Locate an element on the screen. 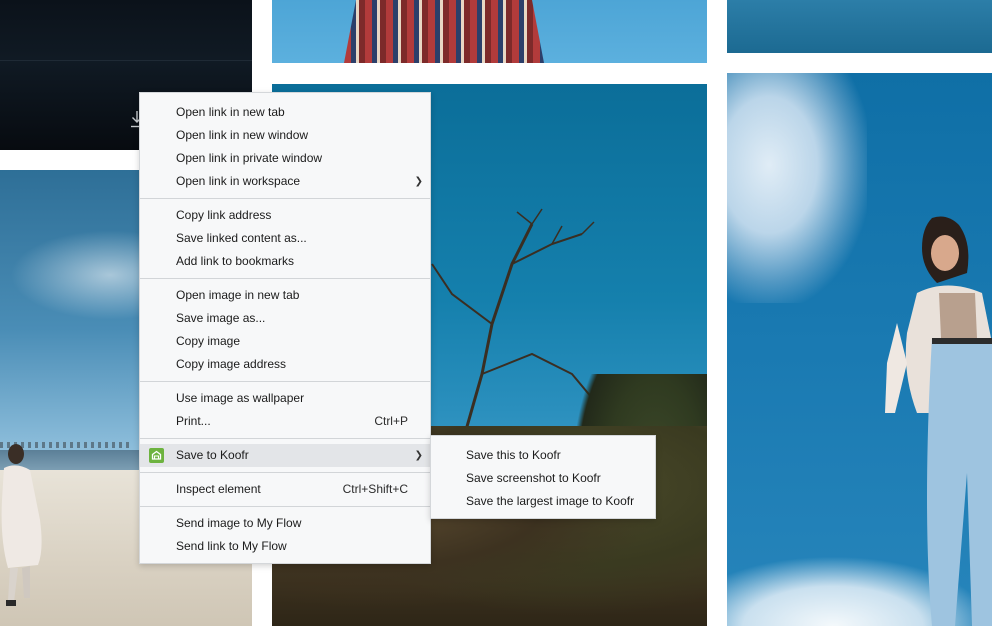 This screenshot has width=992, height=626. photo-tree-branches is located at coordinates (514, 326).